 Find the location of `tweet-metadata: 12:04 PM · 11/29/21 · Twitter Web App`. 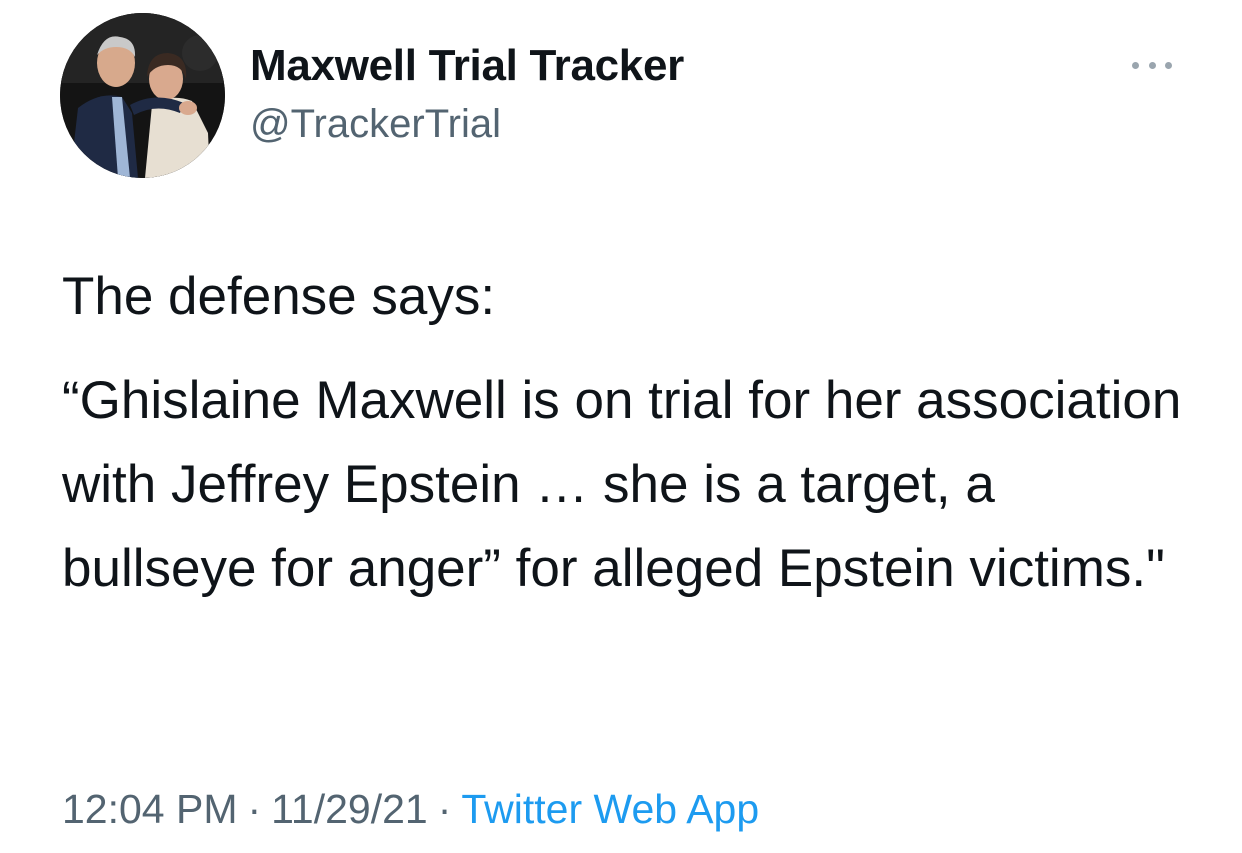

tweet-metadata: 12:04 PM · 11/29/21 · Twitter Web App is located at coordinates (410, 809).